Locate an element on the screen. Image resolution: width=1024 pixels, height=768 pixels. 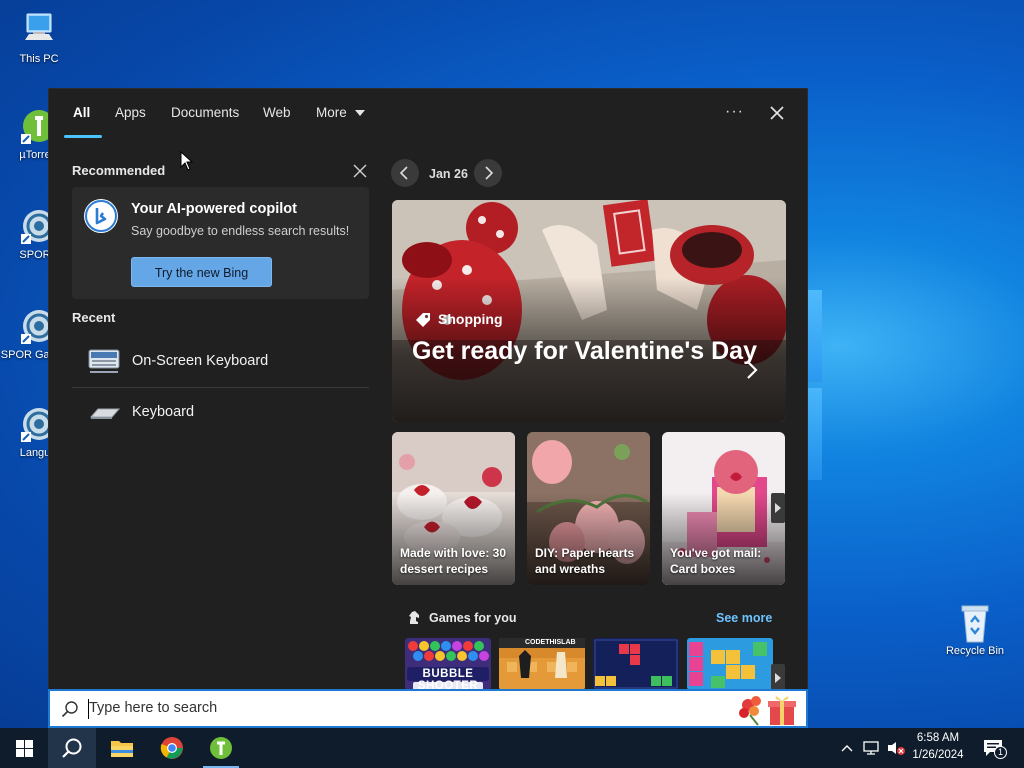
taskbar-file-explorer is located at coordinates (122, 748).